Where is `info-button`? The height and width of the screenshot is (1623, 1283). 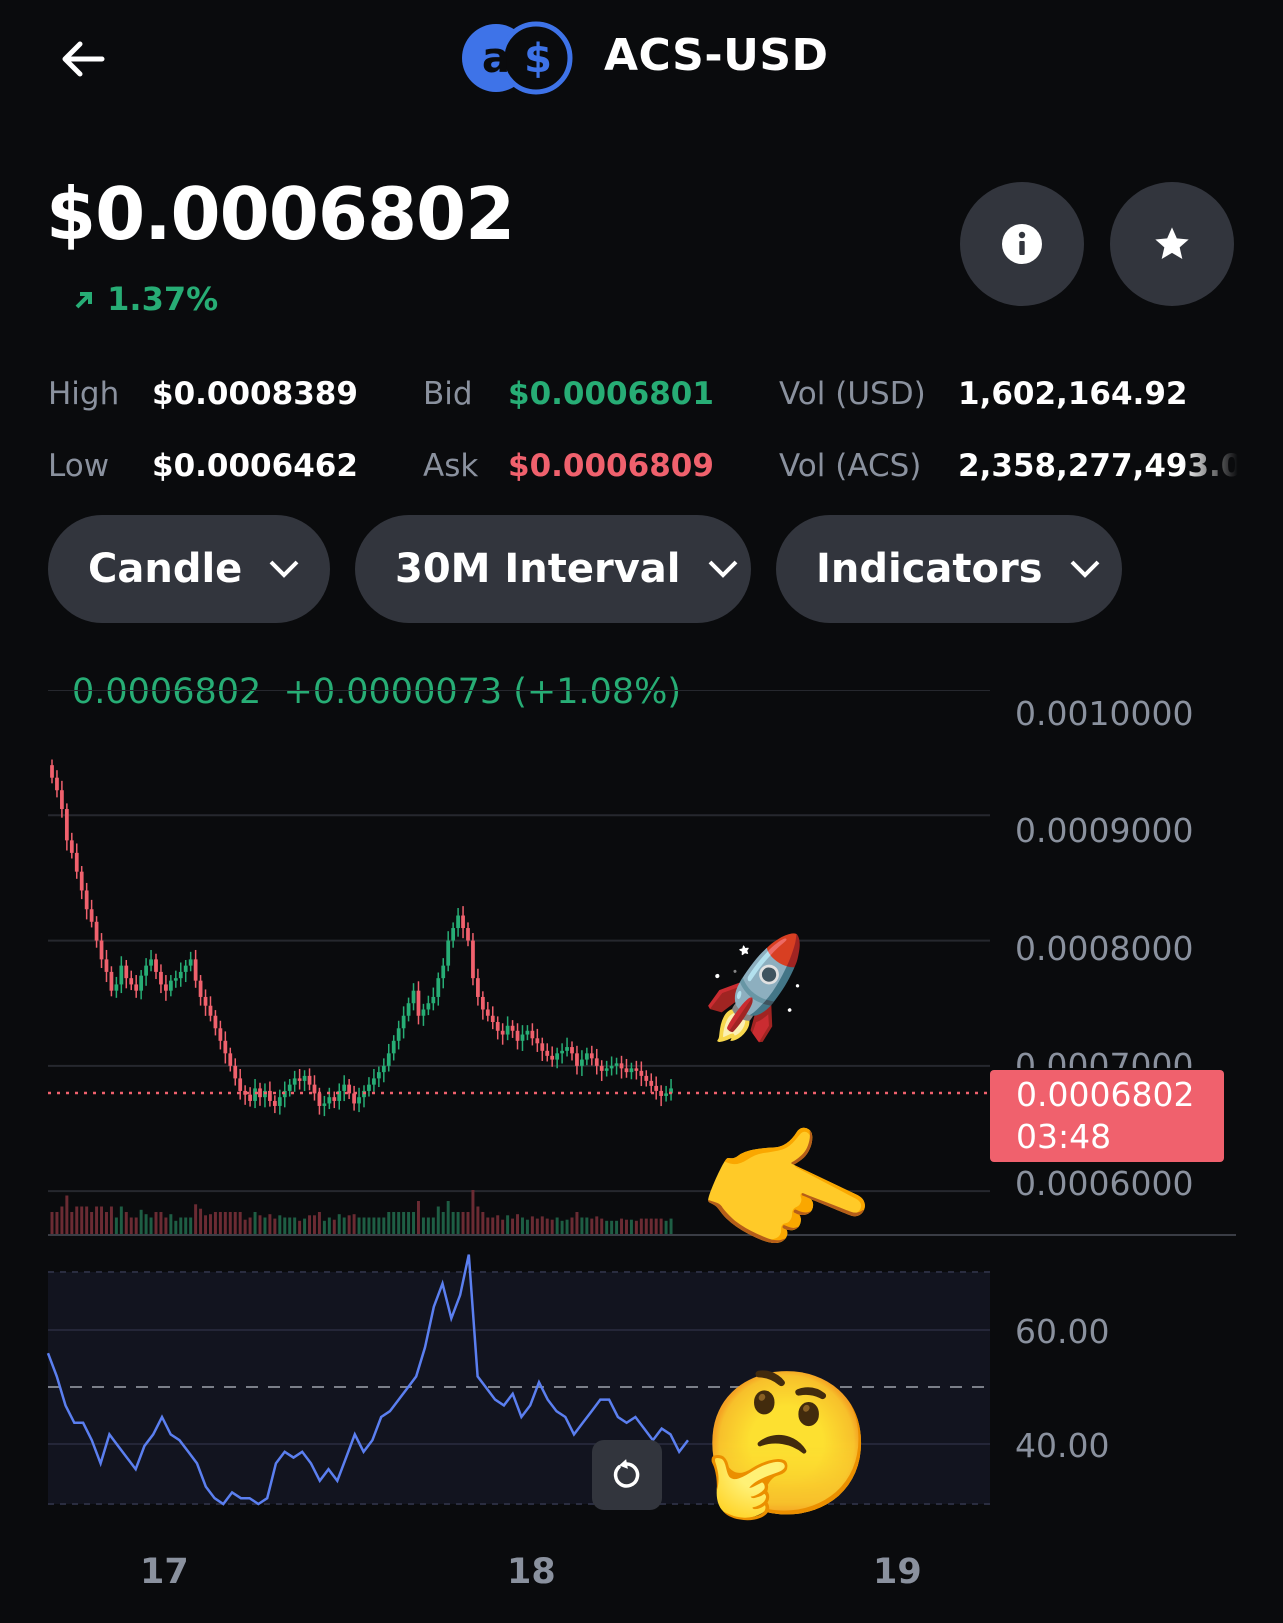
info-button is located at coordinates (1022, 244).